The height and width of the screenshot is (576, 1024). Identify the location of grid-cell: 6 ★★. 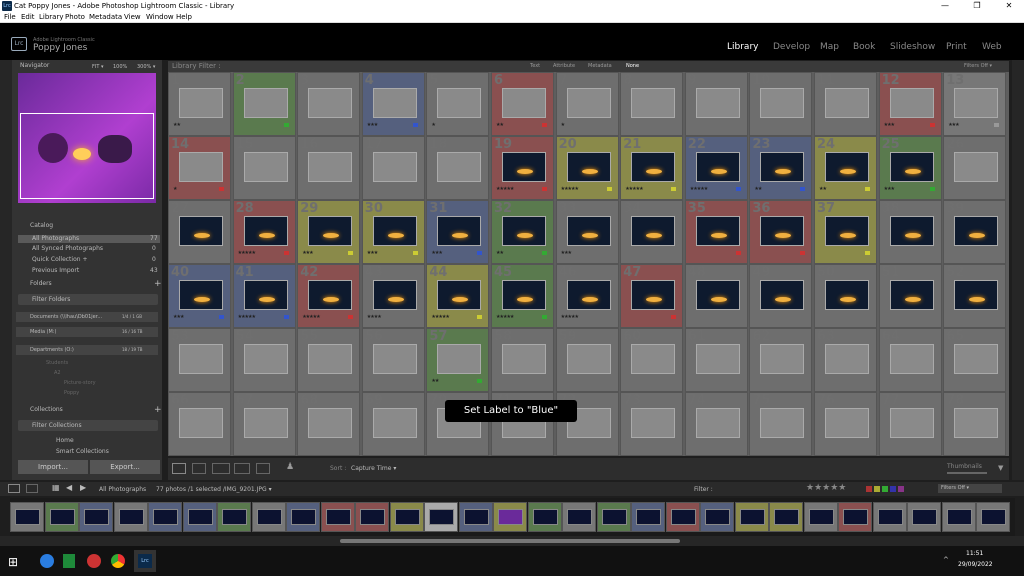
(522, 104).